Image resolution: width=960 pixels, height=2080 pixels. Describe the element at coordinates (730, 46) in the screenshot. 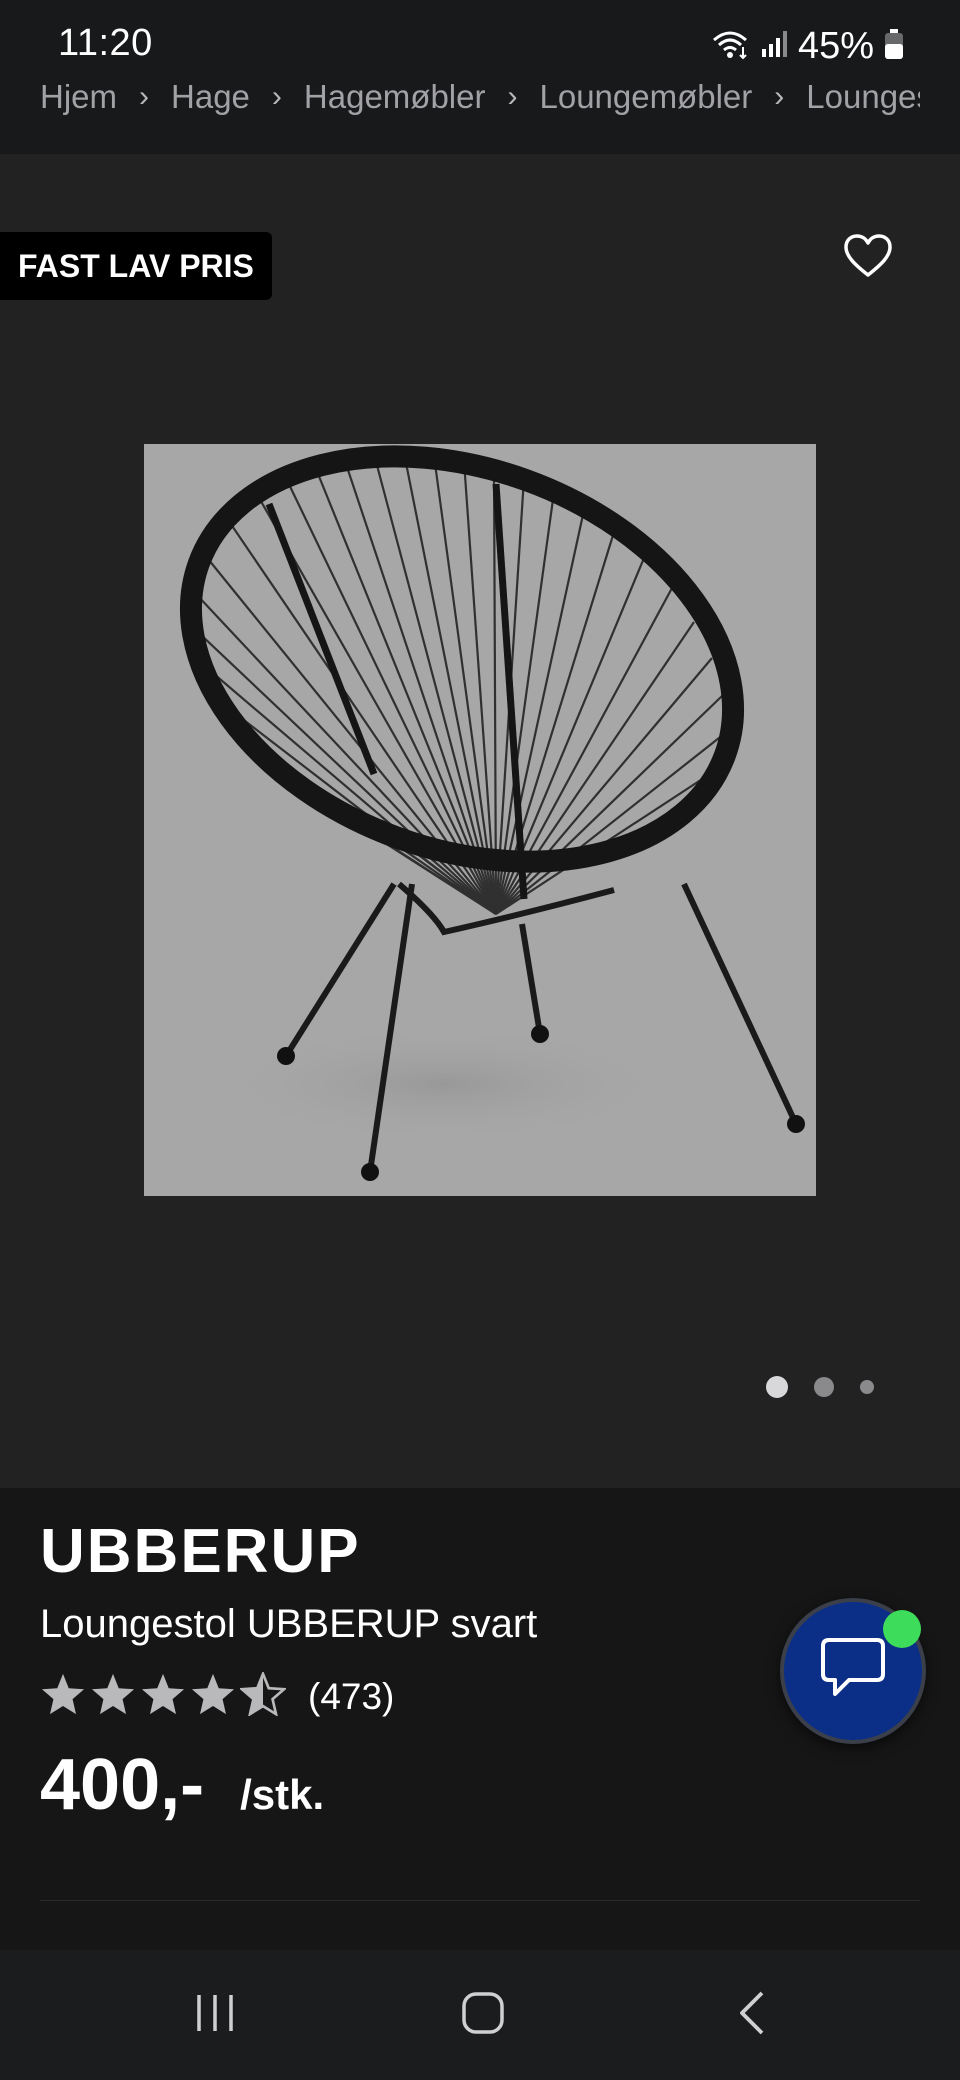

I see `wifi-icon` at that location.